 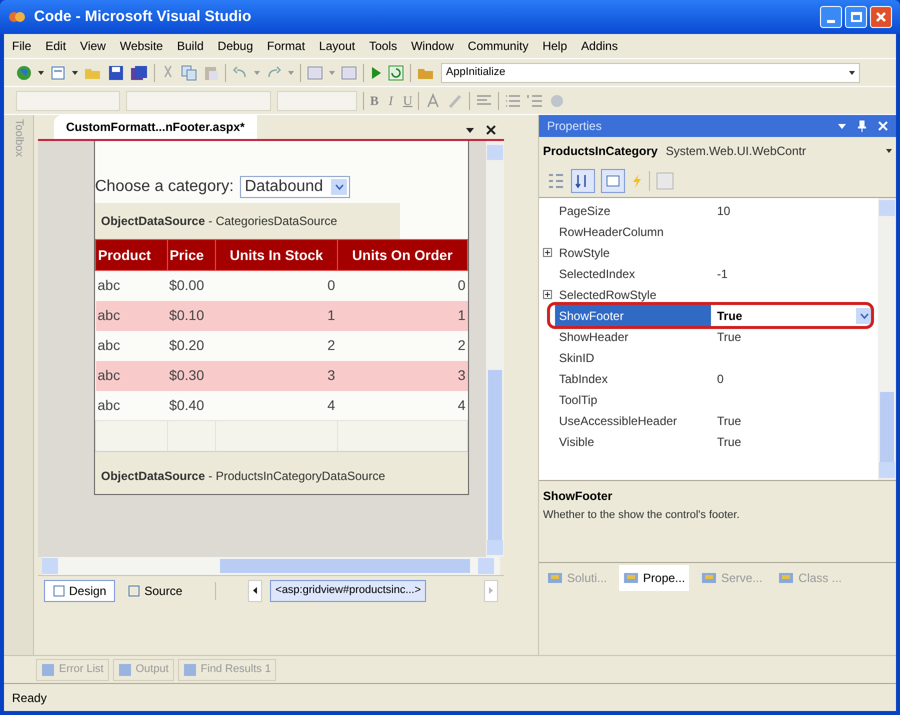 I want to click on text-color-icon, so click(x=433, y=100).